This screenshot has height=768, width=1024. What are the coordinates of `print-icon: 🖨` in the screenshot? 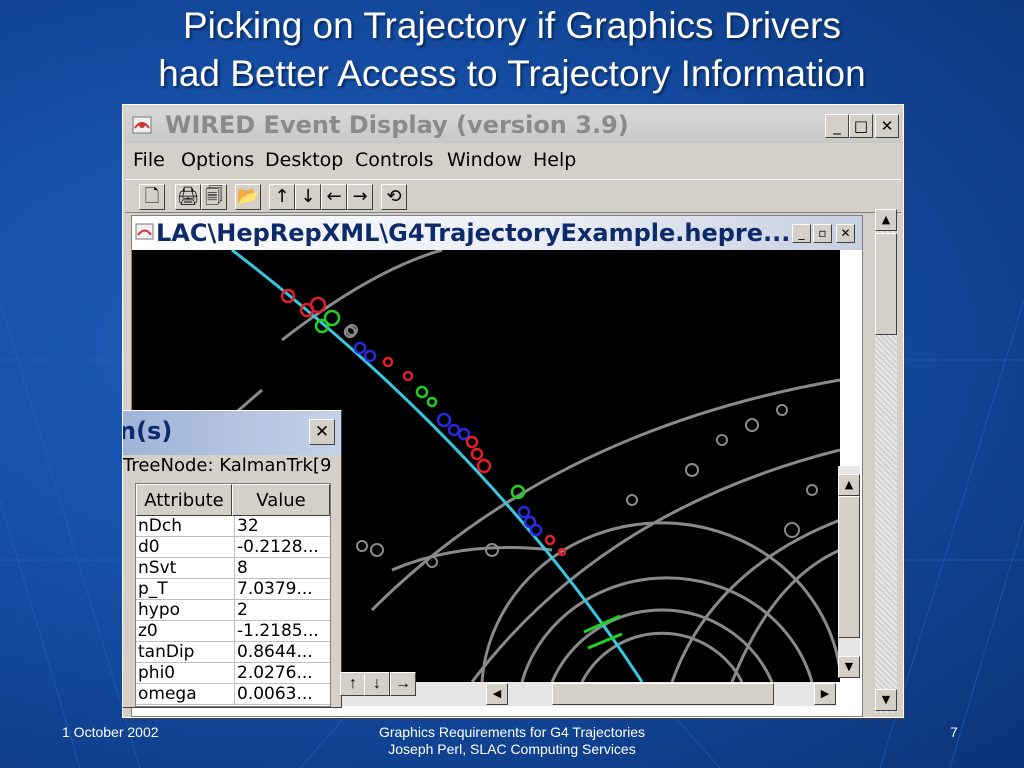 It's located at (188, 197).